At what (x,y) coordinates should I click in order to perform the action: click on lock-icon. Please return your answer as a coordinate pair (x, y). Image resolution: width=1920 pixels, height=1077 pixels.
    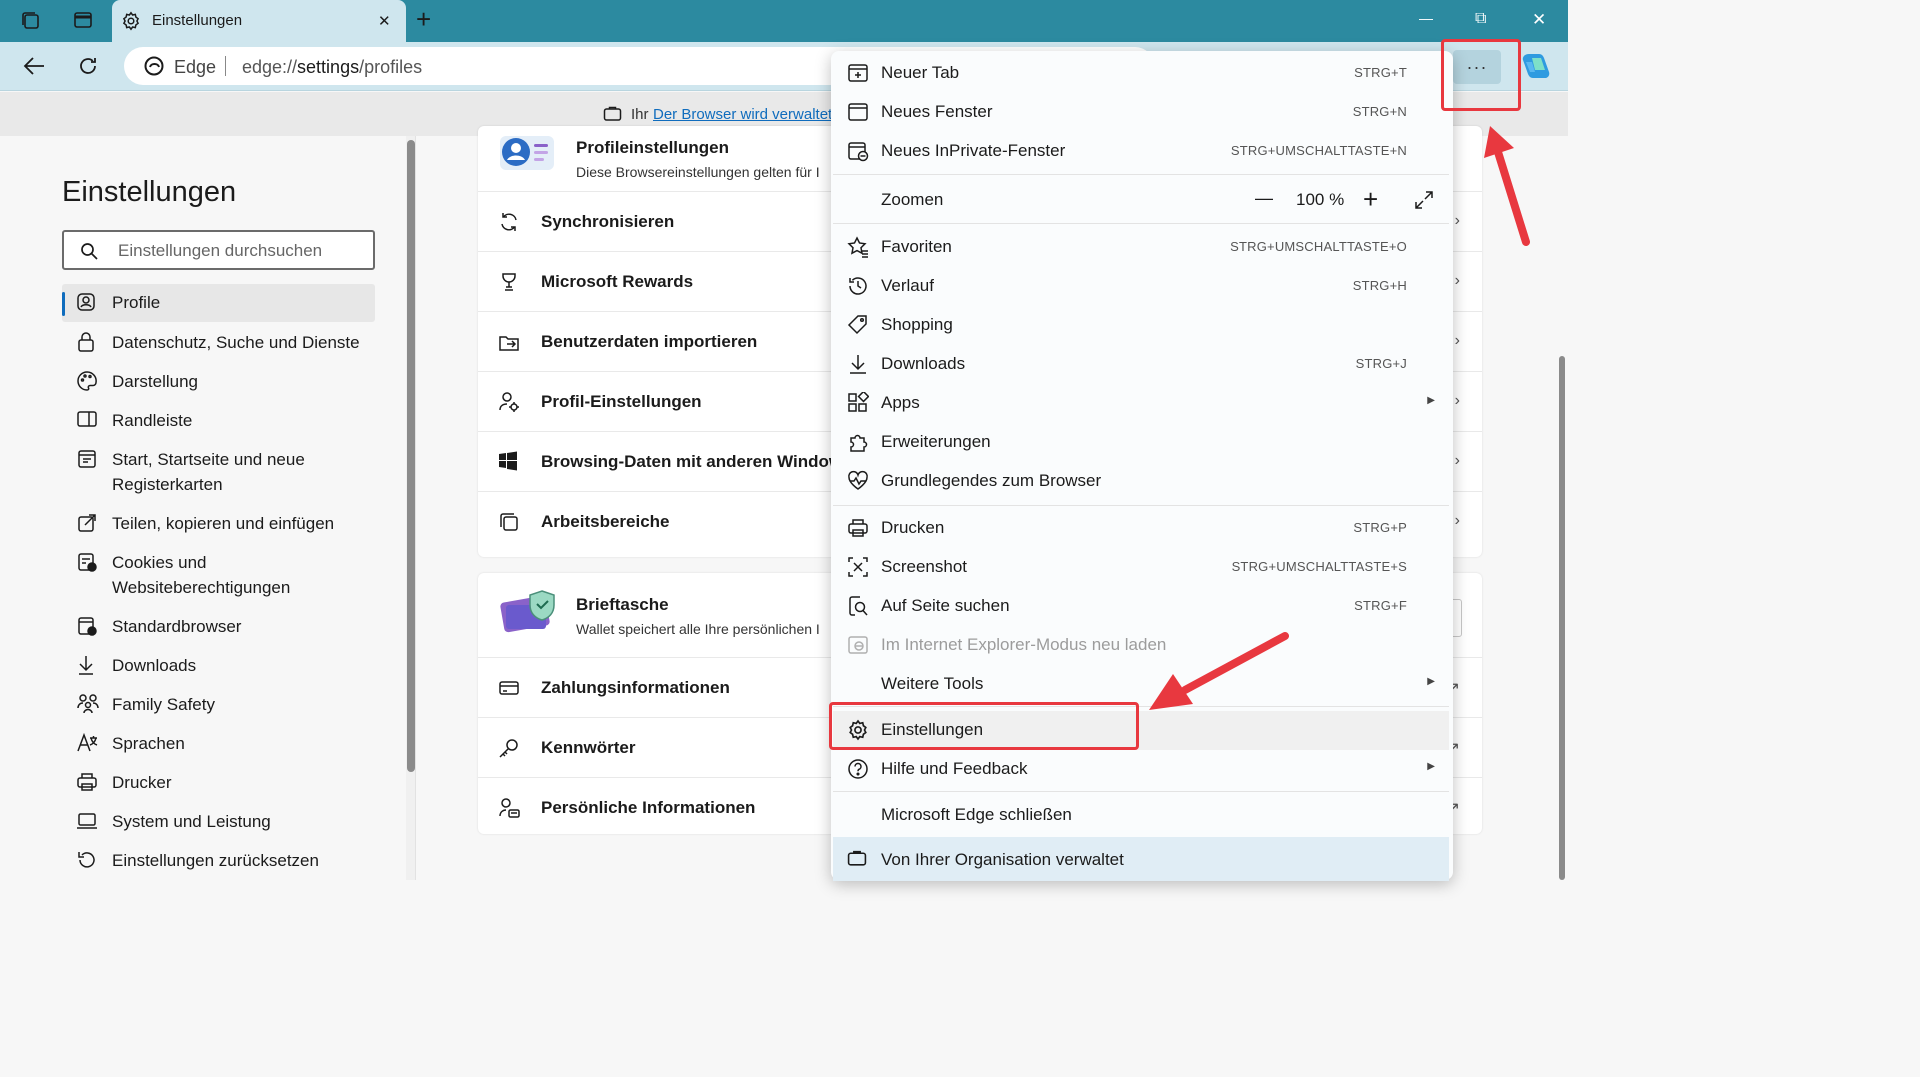
    Looking at the image, I should click on (86, 342).